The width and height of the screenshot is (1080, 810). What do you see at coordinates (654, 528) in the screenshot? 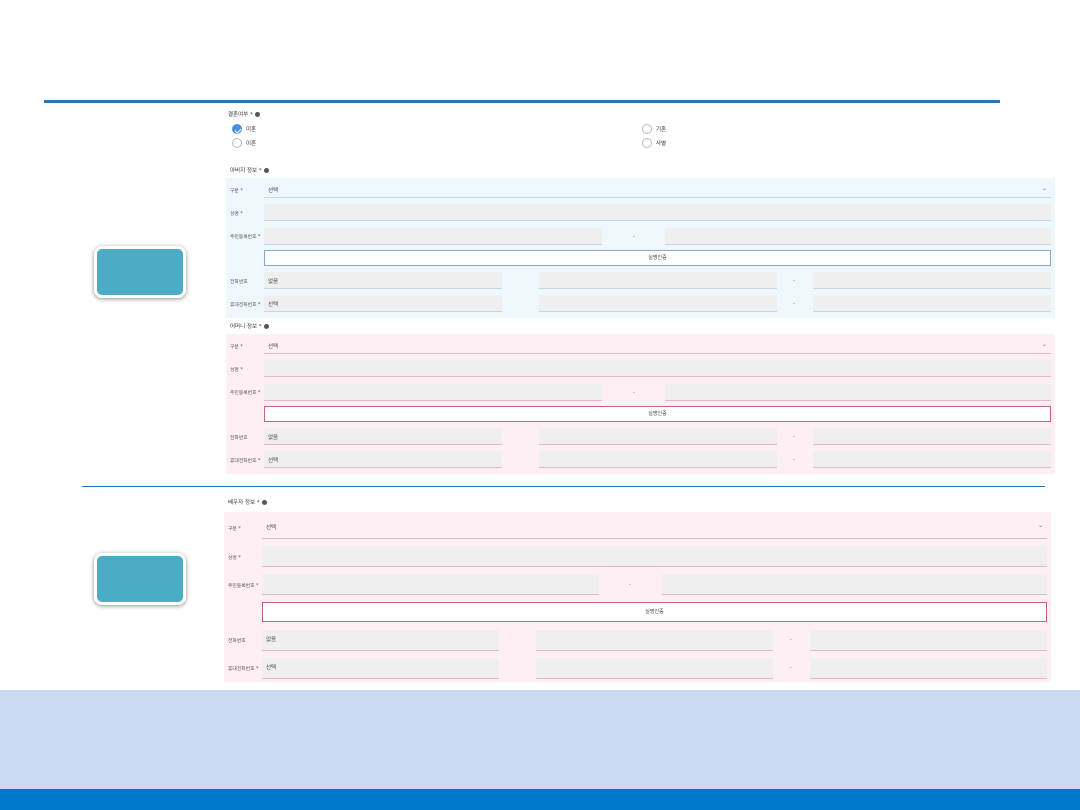
I see `spouse-type-select: 선택 ⌄` at bounding box center [654, 528].